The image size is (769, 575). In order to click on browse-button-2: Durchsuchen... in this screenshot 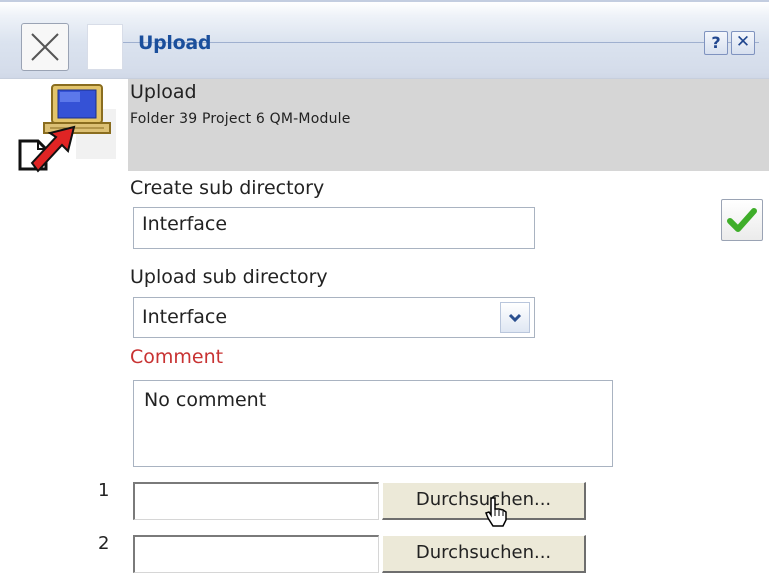, I will do `click(484, 554)`.